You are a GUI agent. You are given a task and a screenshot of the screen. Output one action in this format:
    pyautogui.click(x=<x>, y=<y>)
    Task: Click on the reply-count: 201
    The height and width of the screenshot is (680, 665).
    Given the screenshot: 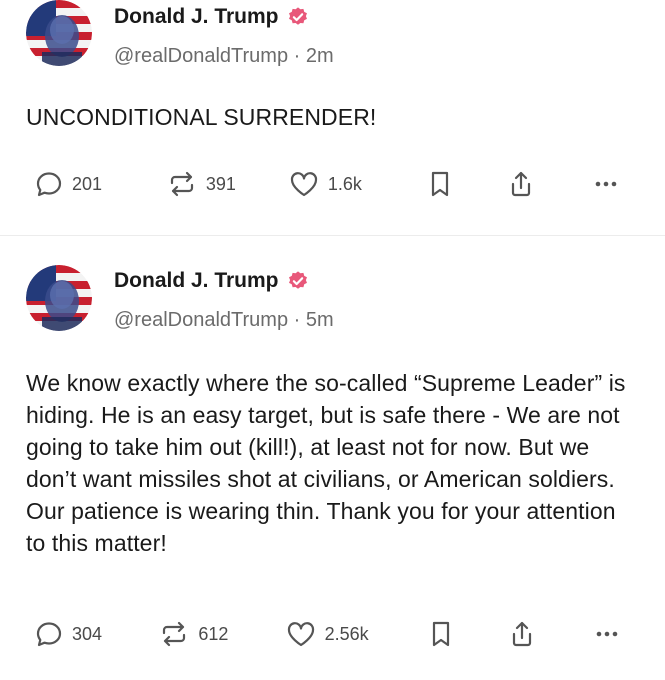 What is the action you would take?
    pyautogui.click(x=87, y=183)
    